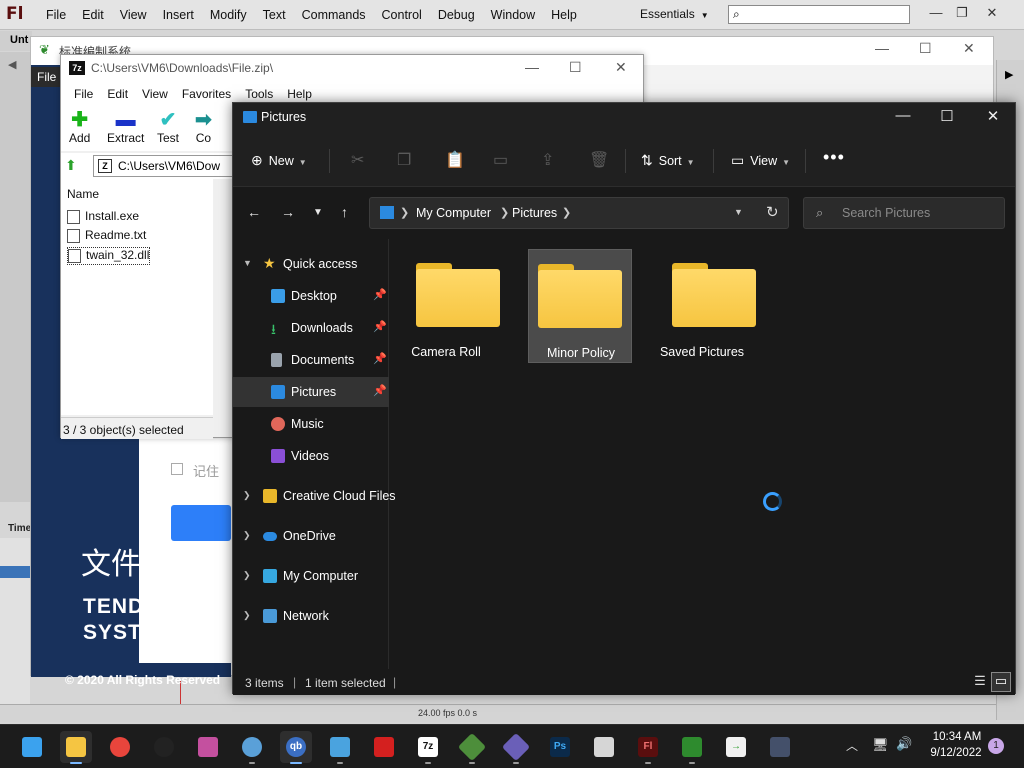 The width and height of the screenshot is (1024, 768). I want to click on taskbar-7zip: 7z, so click(428, 747).